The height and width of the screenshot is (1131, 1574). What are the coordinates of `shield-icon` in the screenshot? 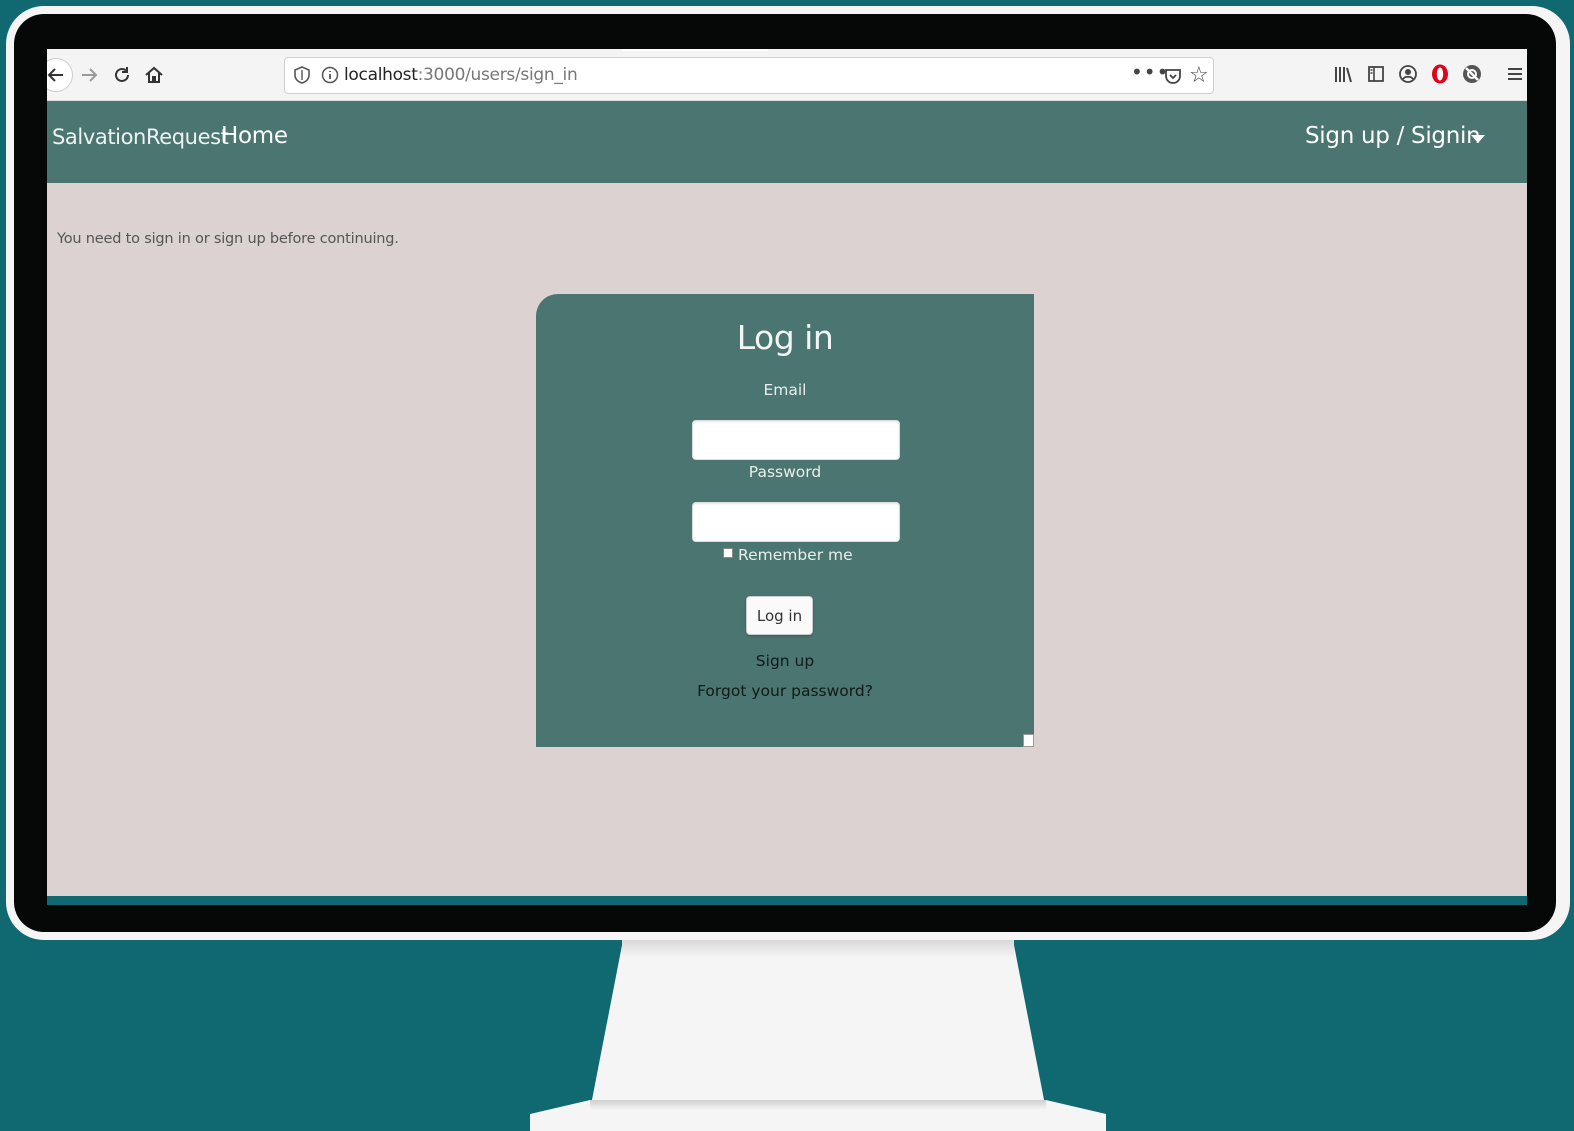 It's located at (302, 75).